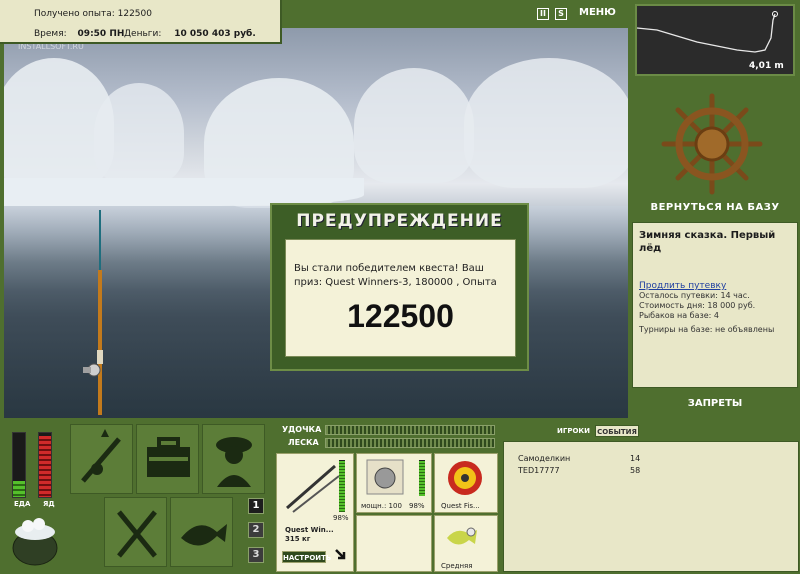 The image size is (800, 574). Describe the element at coordinates (74, 14) in the screenshot. I see `exp-label: Получено опыта:` at that location.